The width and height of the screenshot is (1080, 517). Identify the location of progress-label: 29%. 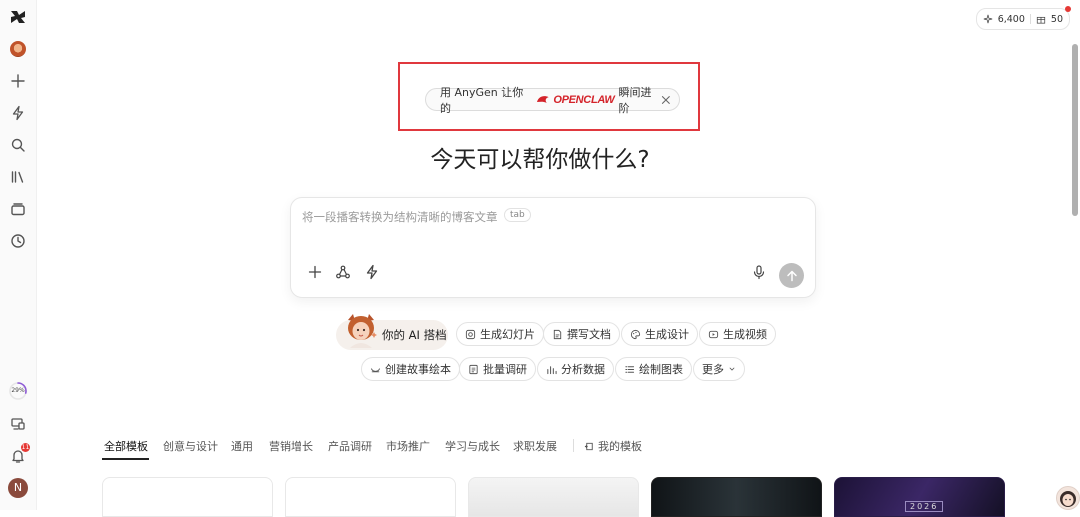
(18, 390).